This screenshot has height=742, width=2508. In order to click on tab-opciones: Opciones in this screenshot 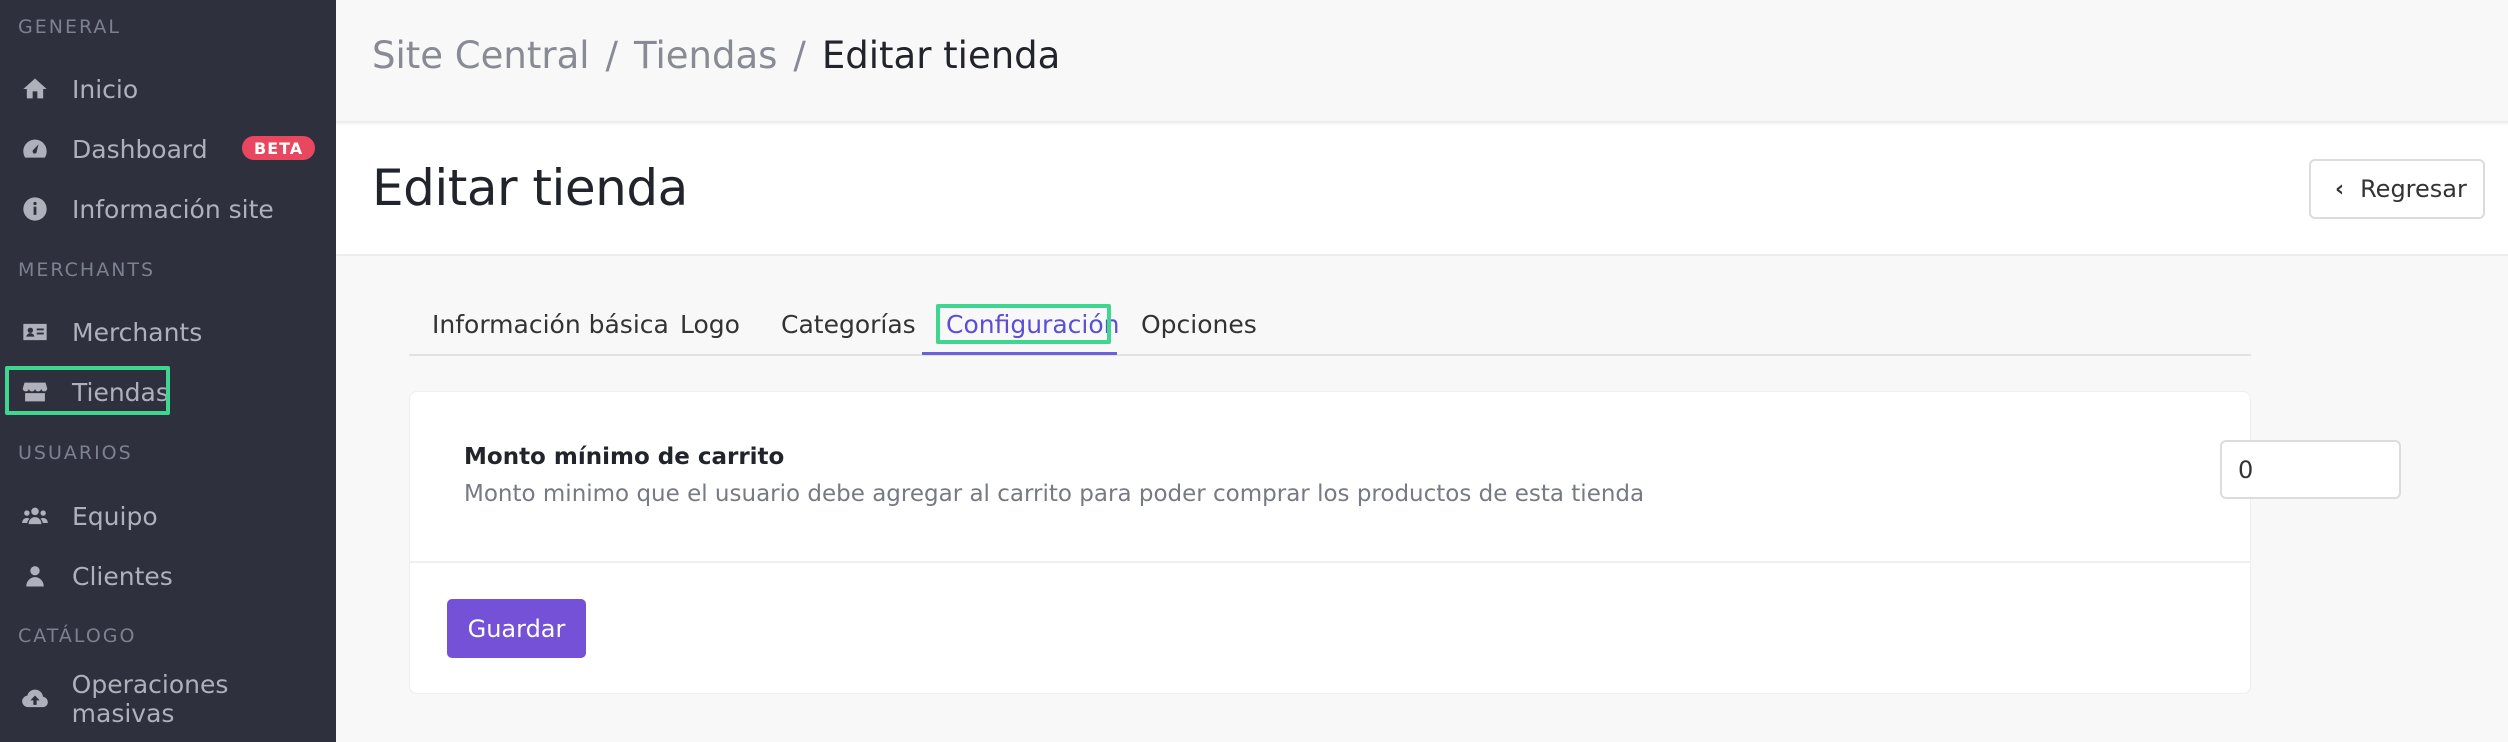, I will do `click(1199, 324)`.